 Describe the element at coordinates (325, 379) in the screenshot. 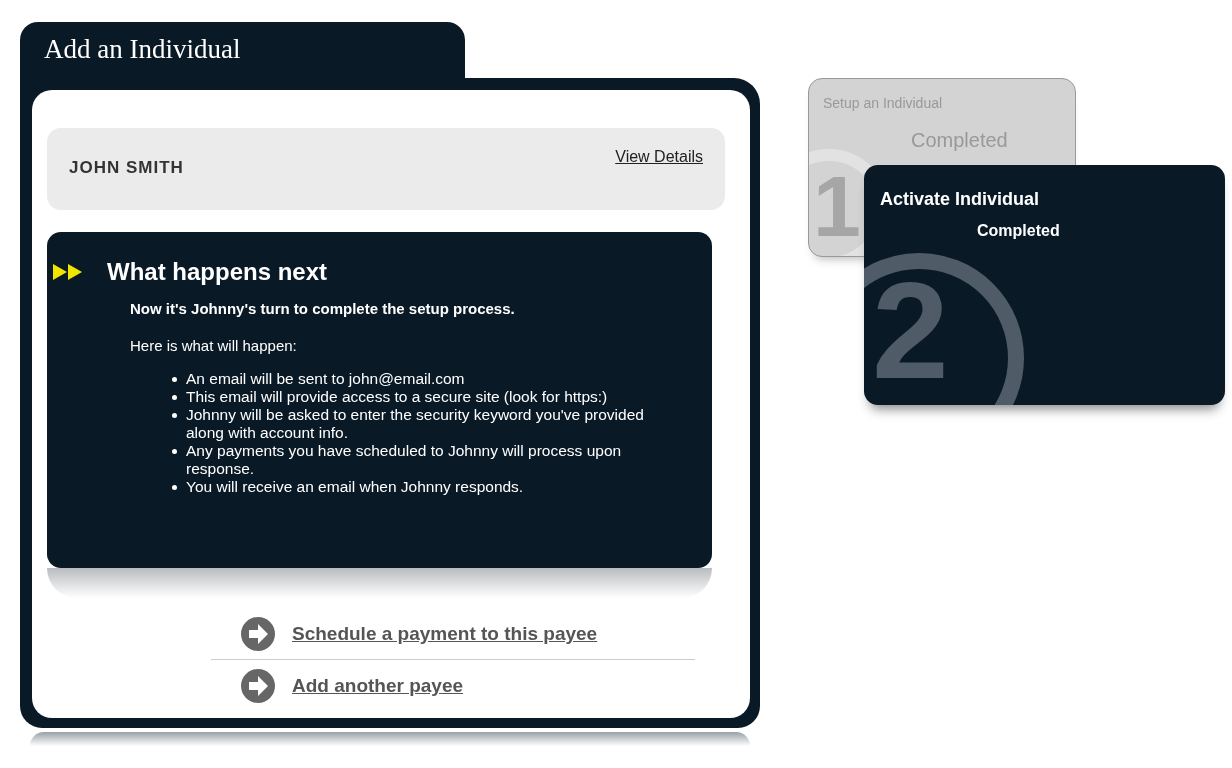

I see `list-item: An email will be sent to john@email.com` at that location.